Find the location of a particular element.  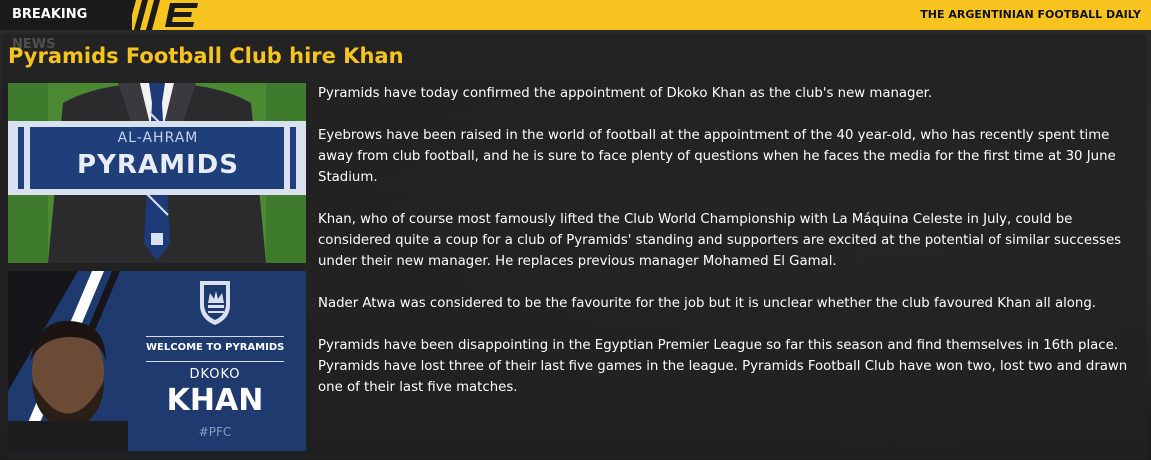

manager-last-name: KHAN is located at coordinates (215, 400).